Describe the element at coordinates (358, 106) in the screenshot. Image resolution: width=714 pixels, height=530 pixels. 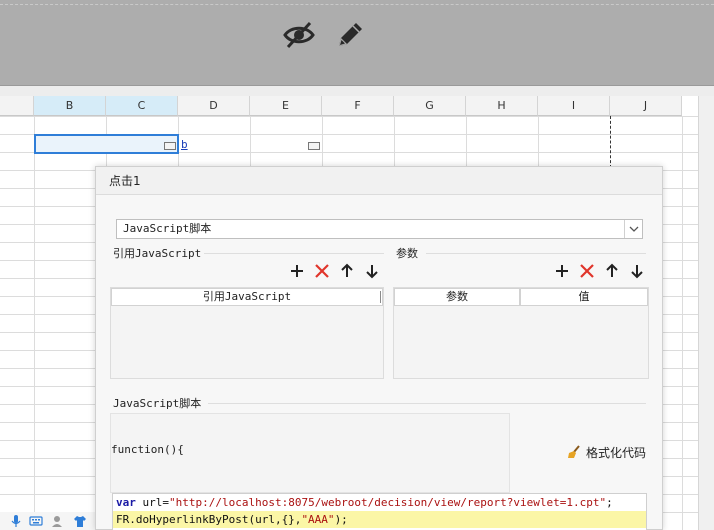
I see `column-header: F` at that location.